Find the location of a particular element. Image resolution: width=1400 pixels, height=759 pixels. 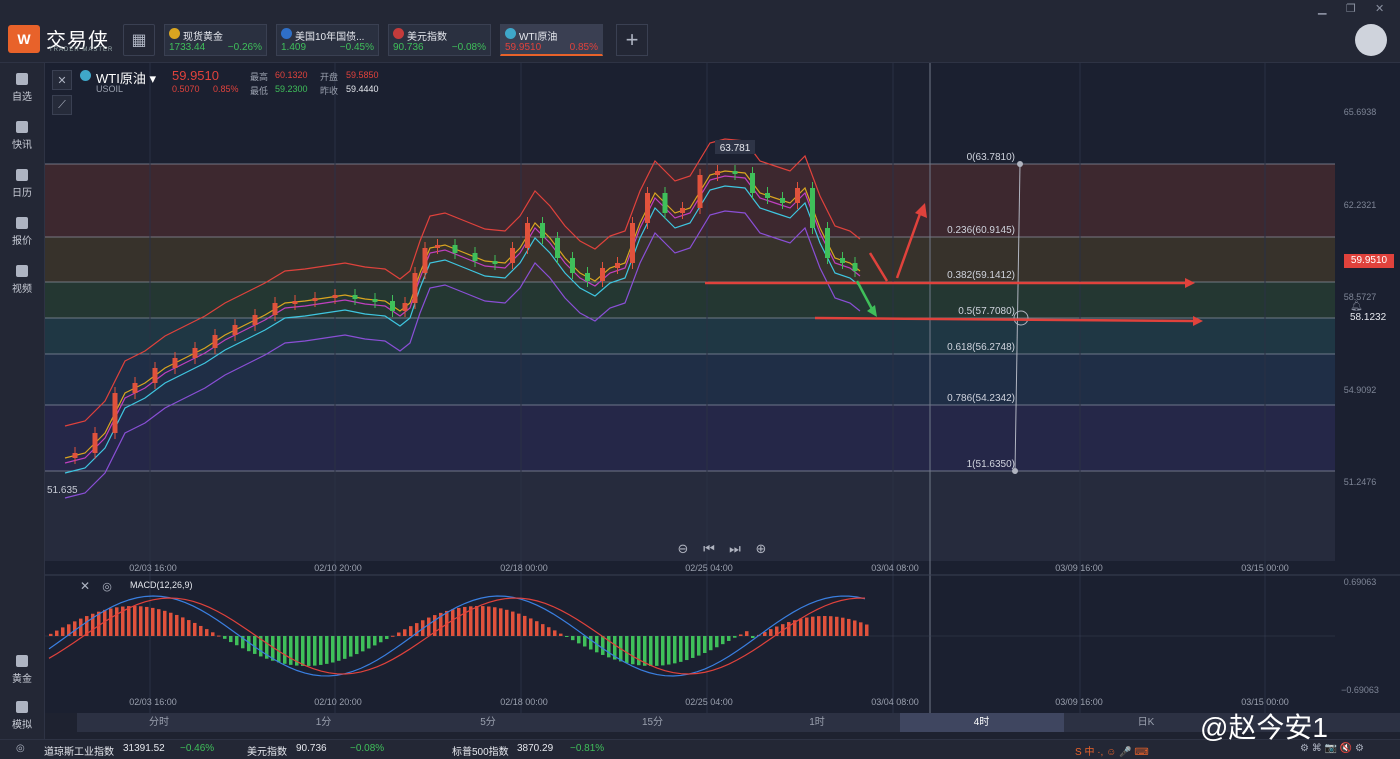

sidebar-item: 自选 is located at coordinates (22, 88).